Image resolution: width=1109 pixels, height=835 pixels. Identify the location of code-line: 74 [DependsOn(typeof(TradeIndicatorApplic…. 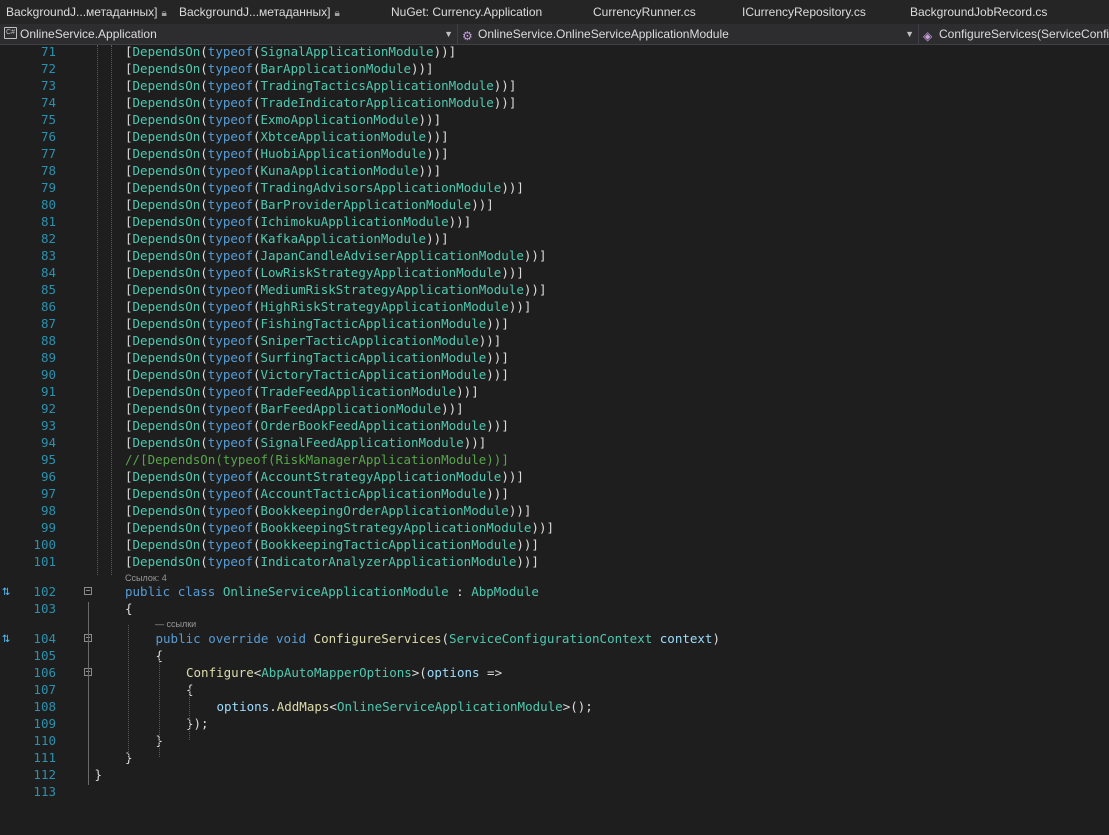
(554, 102).